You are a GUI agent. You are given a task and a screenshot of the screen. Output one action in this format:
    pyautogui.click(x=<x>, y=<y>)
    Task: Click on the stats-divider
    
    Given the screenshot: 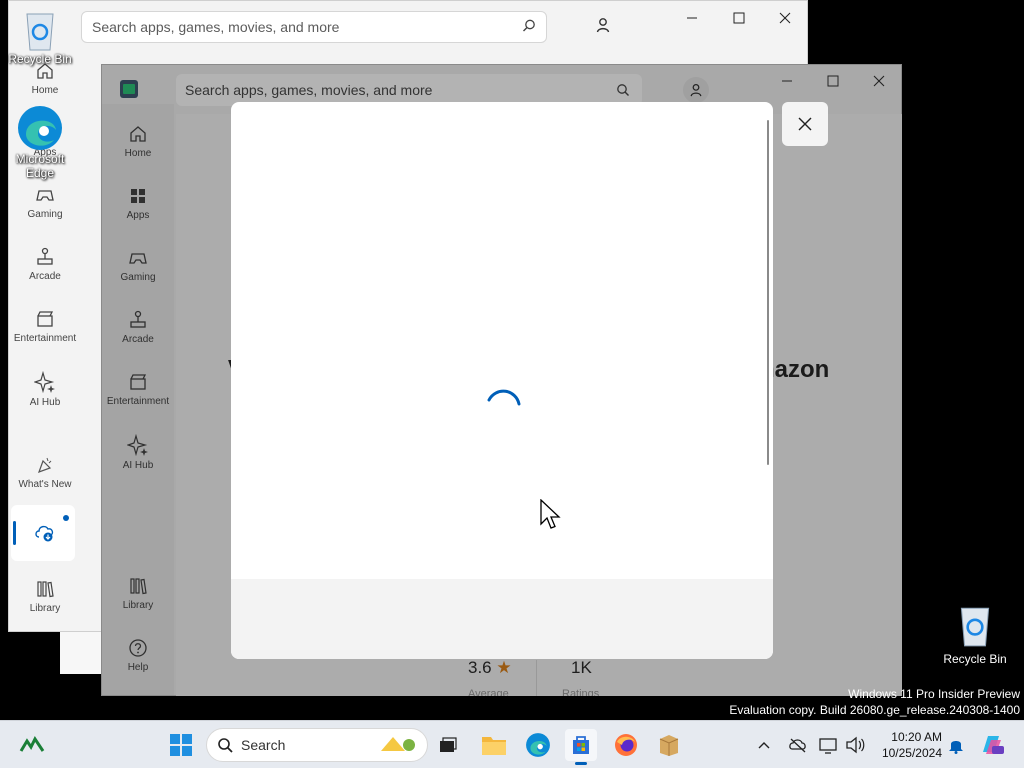 What is the action you would take?
    pyautogui.click(x=536, y=678)
    